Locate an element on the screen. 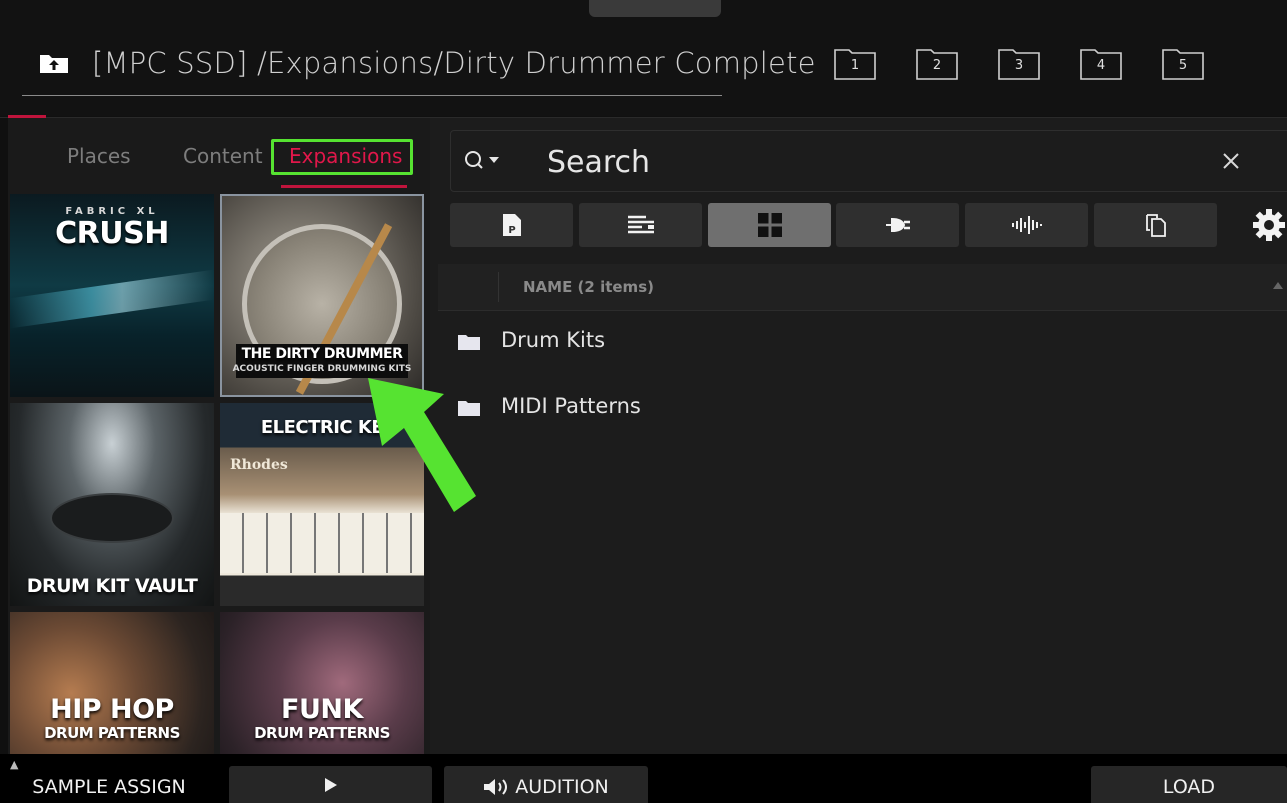 The width and height of the screenshot is (1287, 803). speaker-icon is located at coordinates (496, 787).